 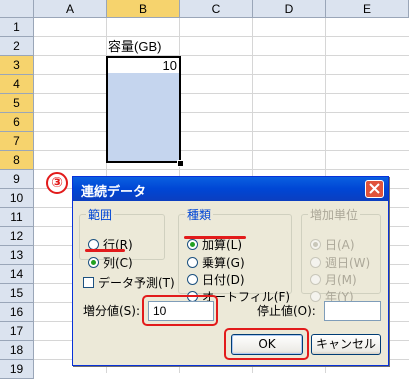 What do you see at coordinates (222, 245) in the screenshot?
I see `radio-linear-label: 加算(L)` at bounding box center [222, 245].